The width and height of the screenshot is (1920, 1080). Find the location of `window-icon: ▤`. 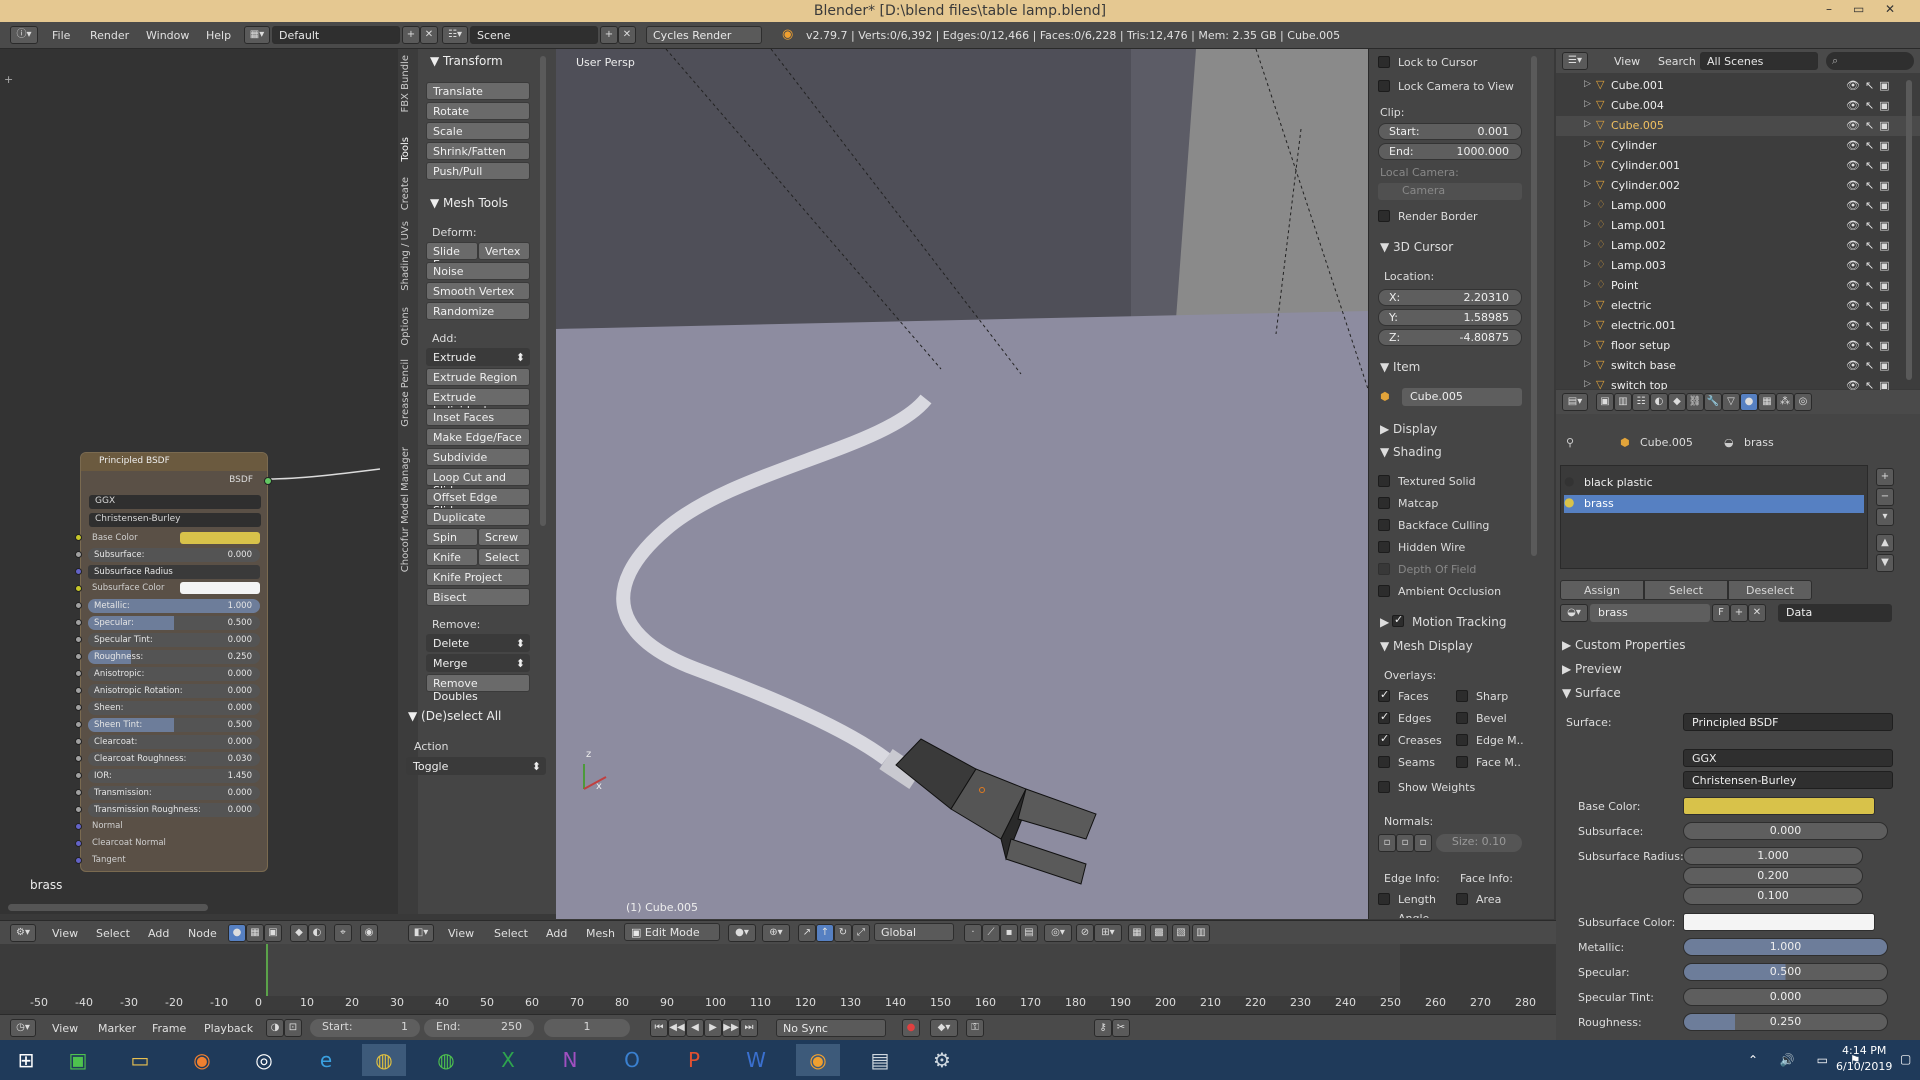

window-icon: ▤ is located at coordinates (880, 1060).